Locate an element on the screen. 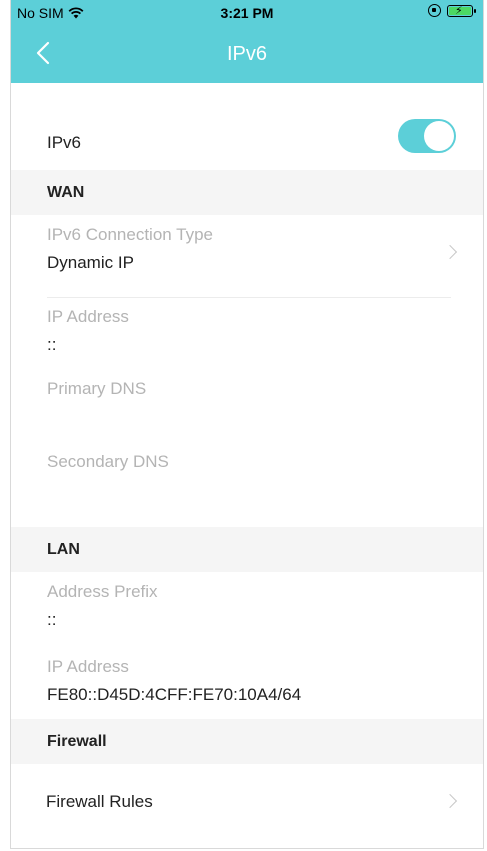  primary-dns-field: Primary DNS is located at coordinates (247, 406).